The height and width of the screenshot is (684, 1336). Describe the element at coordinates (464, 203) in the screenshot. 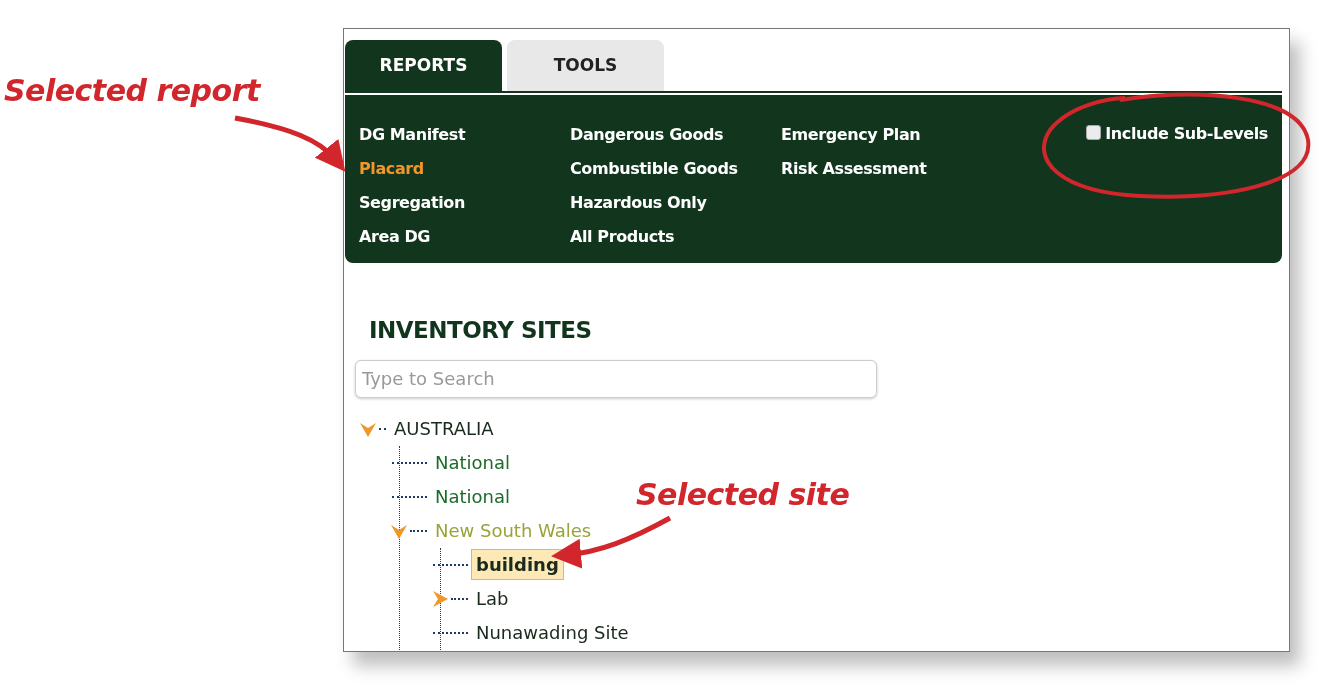

I see `report-link: Segregation` at that location.